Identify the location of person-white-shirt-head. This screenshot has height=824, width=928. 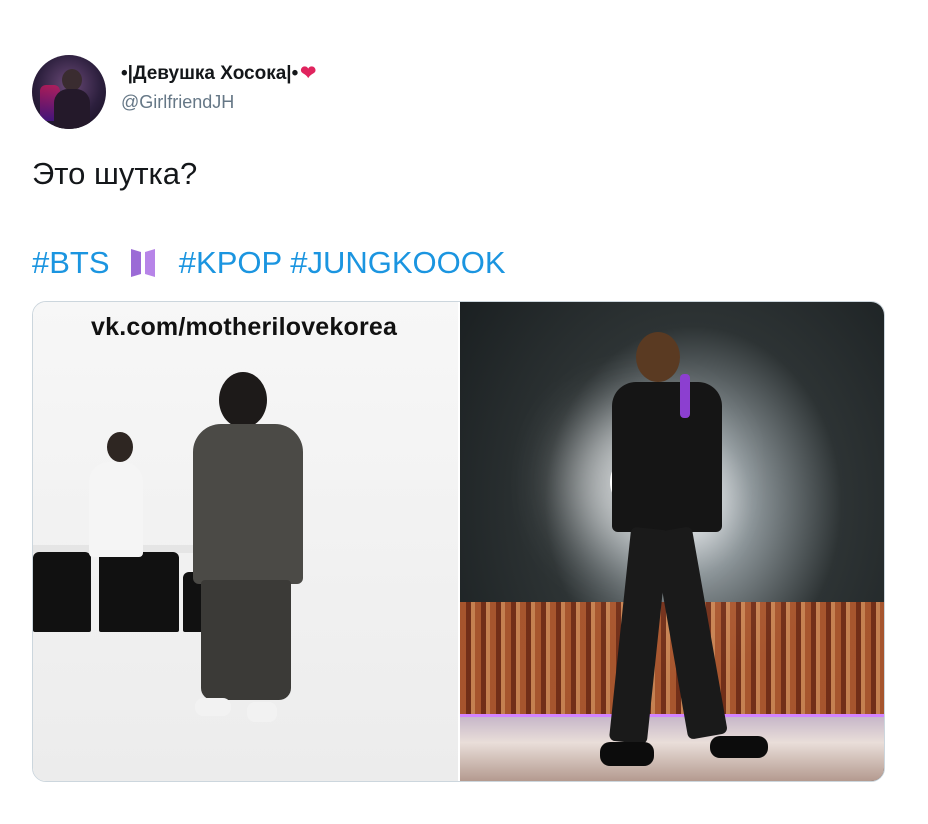
(120, 447).